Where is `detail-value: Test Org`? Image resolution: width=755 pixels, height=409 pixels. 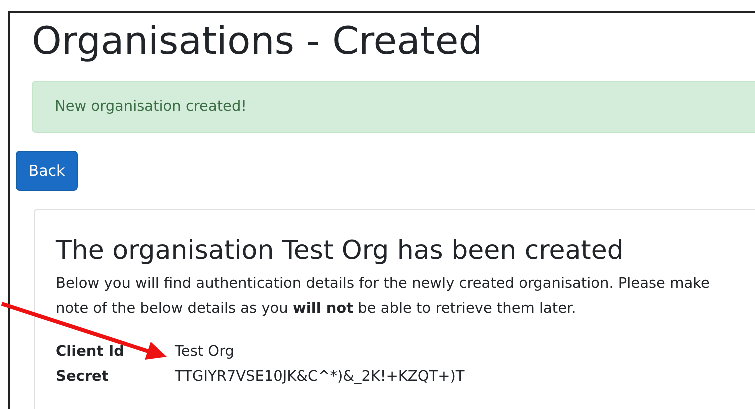 detail-value: Test Org is located at coordinates (205, 352).